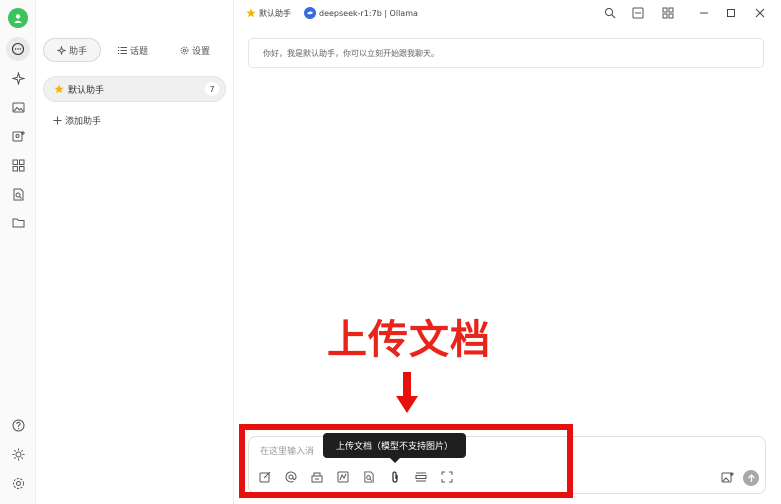  What do you see at coordinates (200, 51) in the screenshot?
I see `tab-label: 设置` at bounding box center [200, 51].